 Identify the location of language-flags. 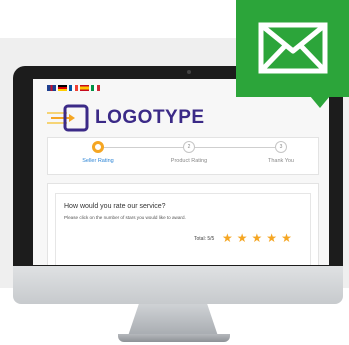
(73, 88).